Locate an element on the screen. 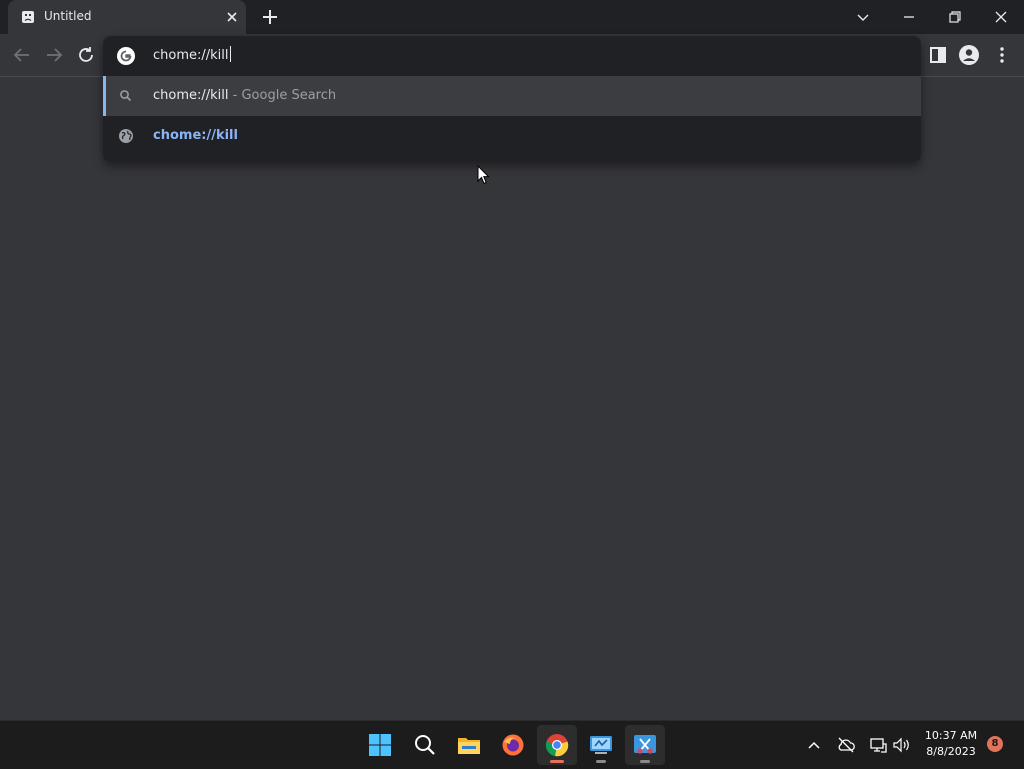  control-panel-icon is located at coordinates (601, 745).